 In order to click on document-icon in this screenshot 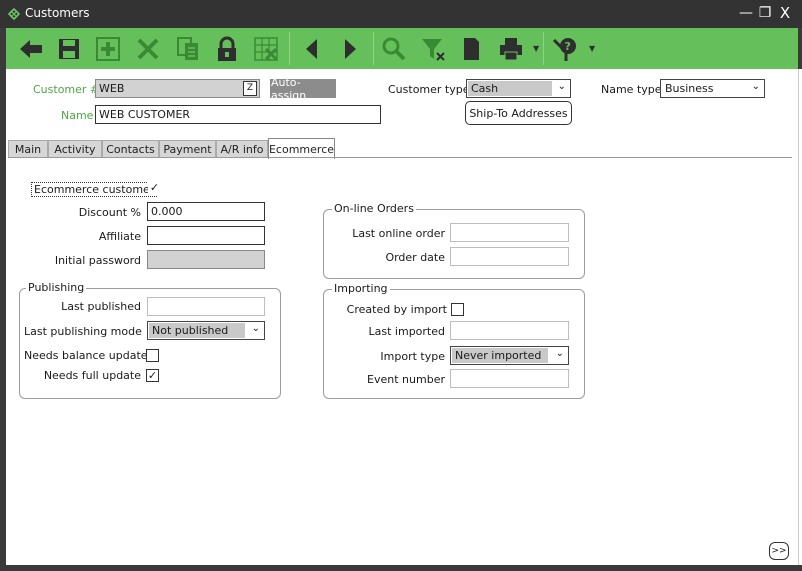, I will do `click(471, 49)`.